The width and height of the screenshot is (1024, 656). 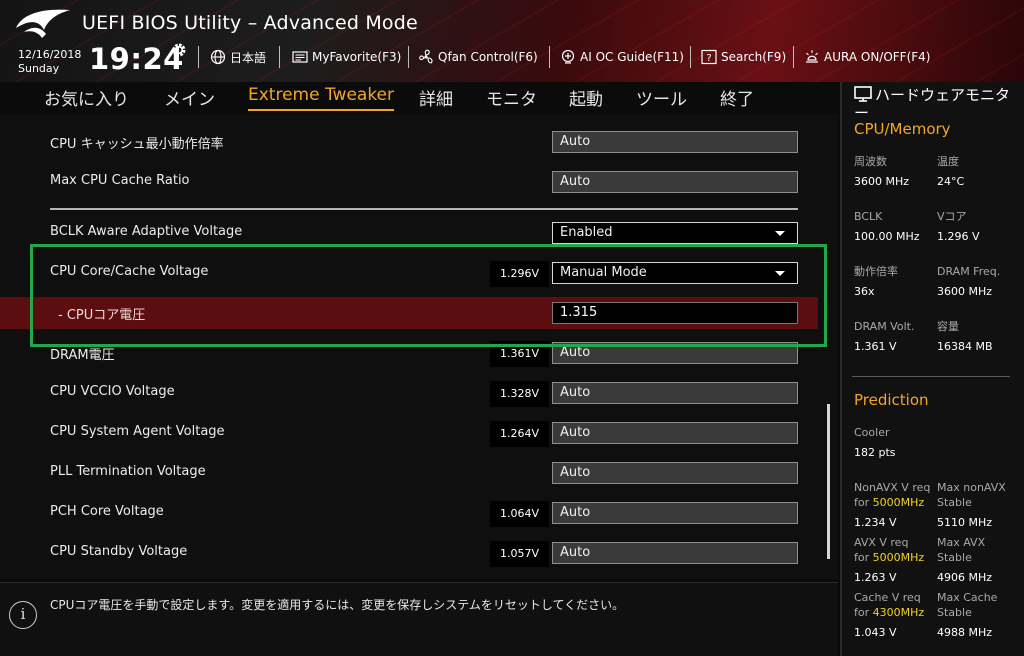 I want to click on monitor-label: 温度, so click(x=948, y=161).